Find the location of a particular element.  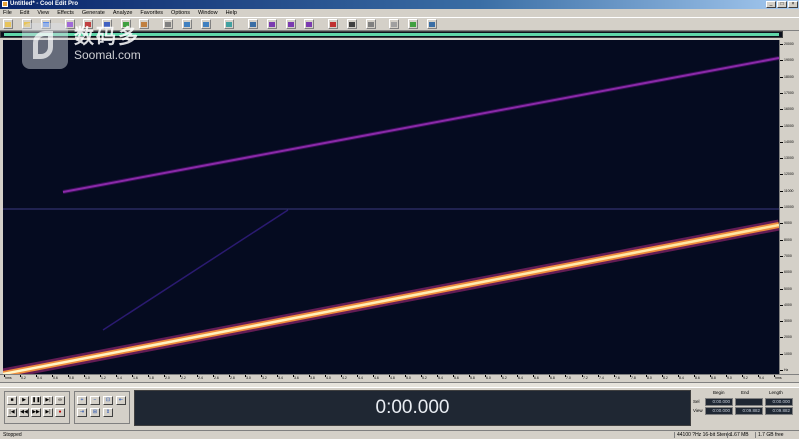

redo-icon is located at coordinates (205, 24).